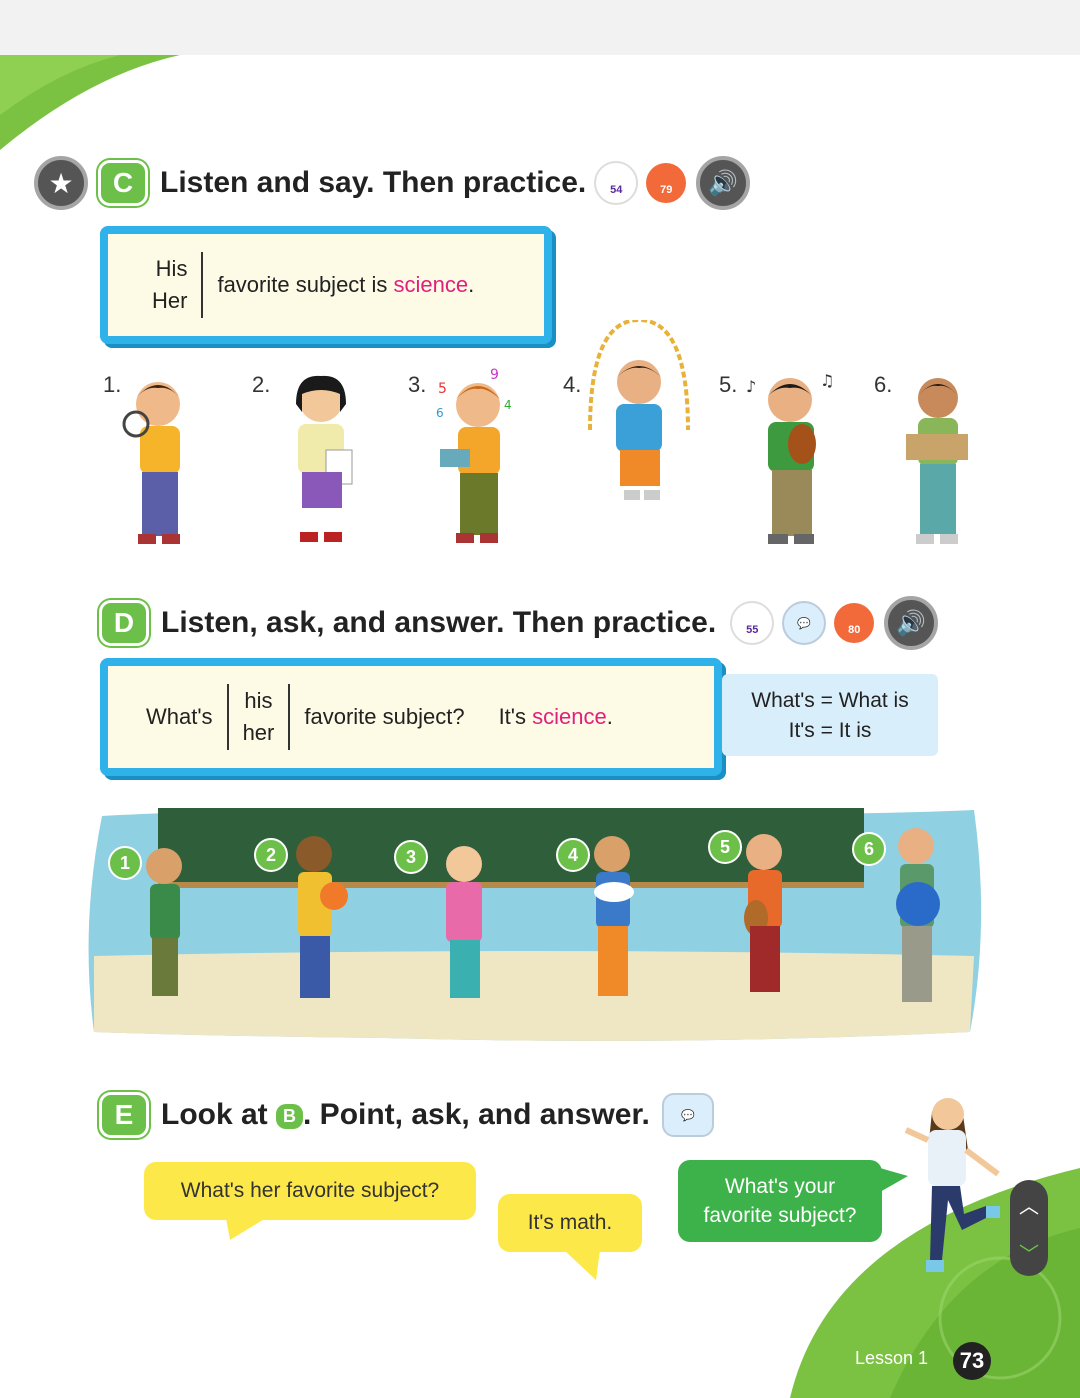  I want to click on cd-track-55: 55, so click(752, 630).